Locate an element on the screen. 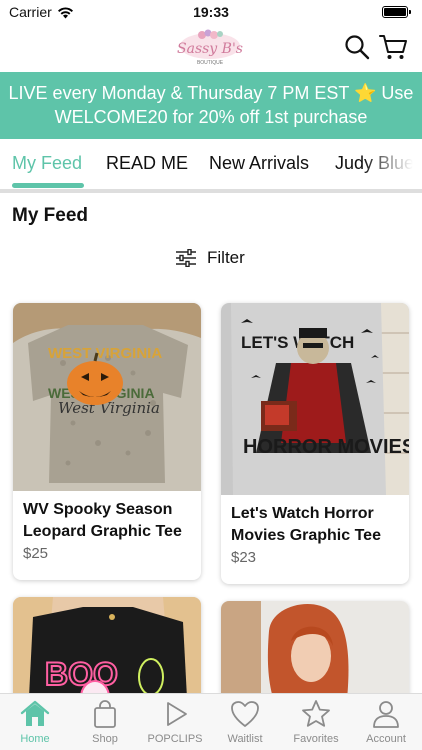 The width and height of the screenshot is (422, 750). tabbar-waitlist: Waitlist is located at coordinates (245, 721).